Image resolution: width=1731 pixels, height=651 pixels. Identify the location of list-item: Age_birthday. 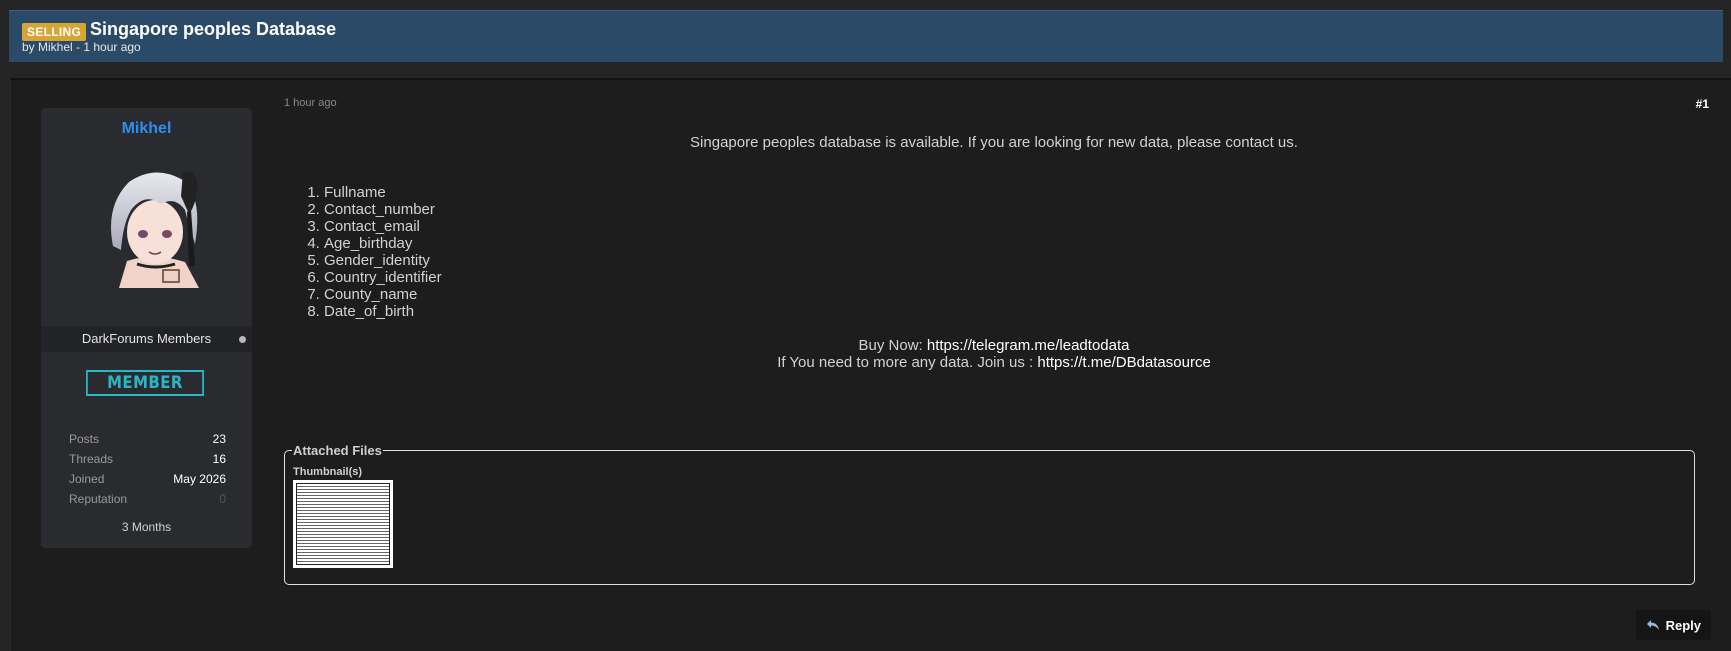
(383, 243).